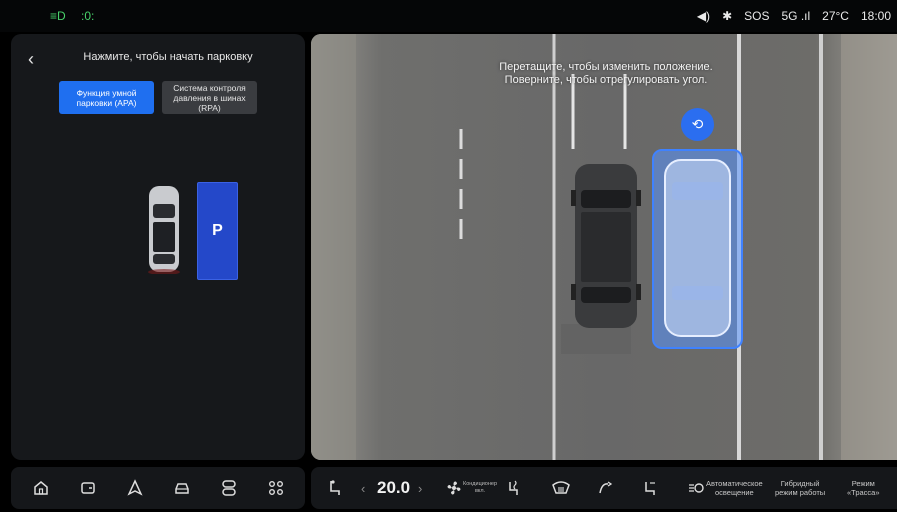 This screenshot has height=512, width=897. I want to click on home-icon, so click(41, 488).